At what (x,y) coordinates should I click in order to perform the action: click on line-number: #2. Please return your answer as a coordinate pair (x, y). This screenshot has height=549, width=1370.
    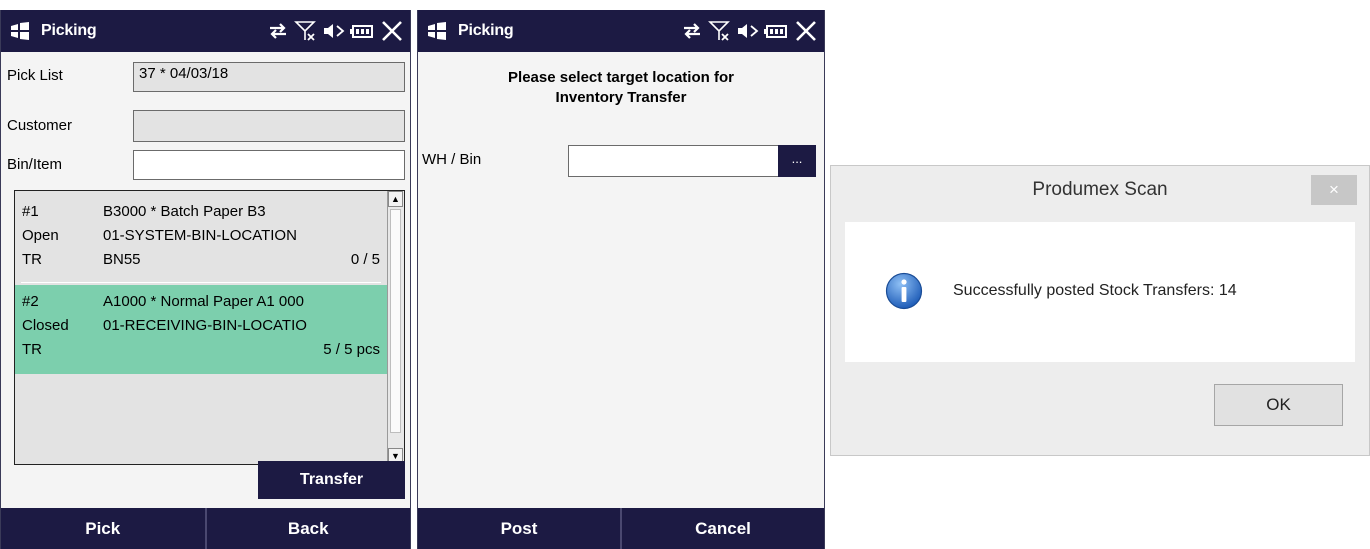
    Looking at the image, I should click on (30, 301).